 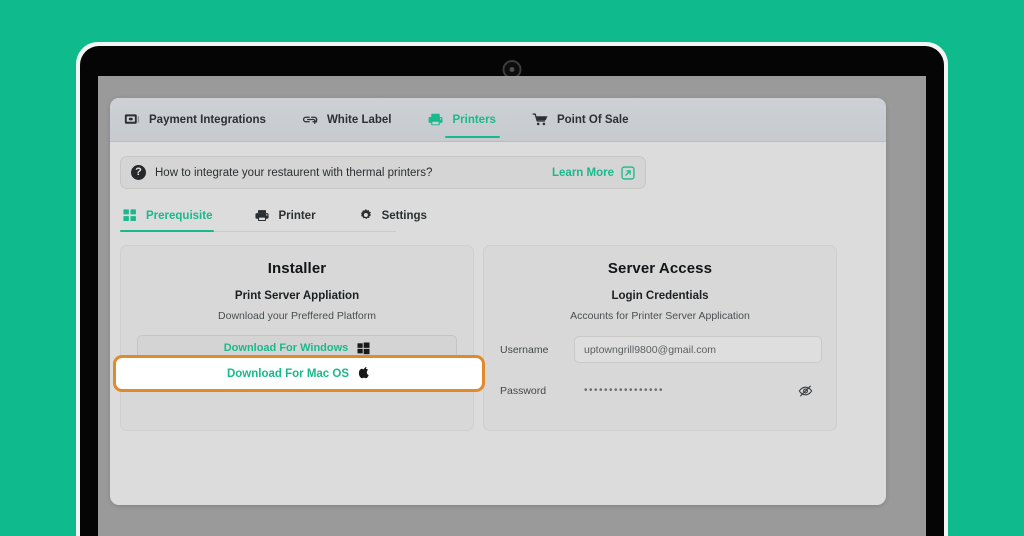 I want to click on subtab-label: Printer, so click(x=297, y=215).